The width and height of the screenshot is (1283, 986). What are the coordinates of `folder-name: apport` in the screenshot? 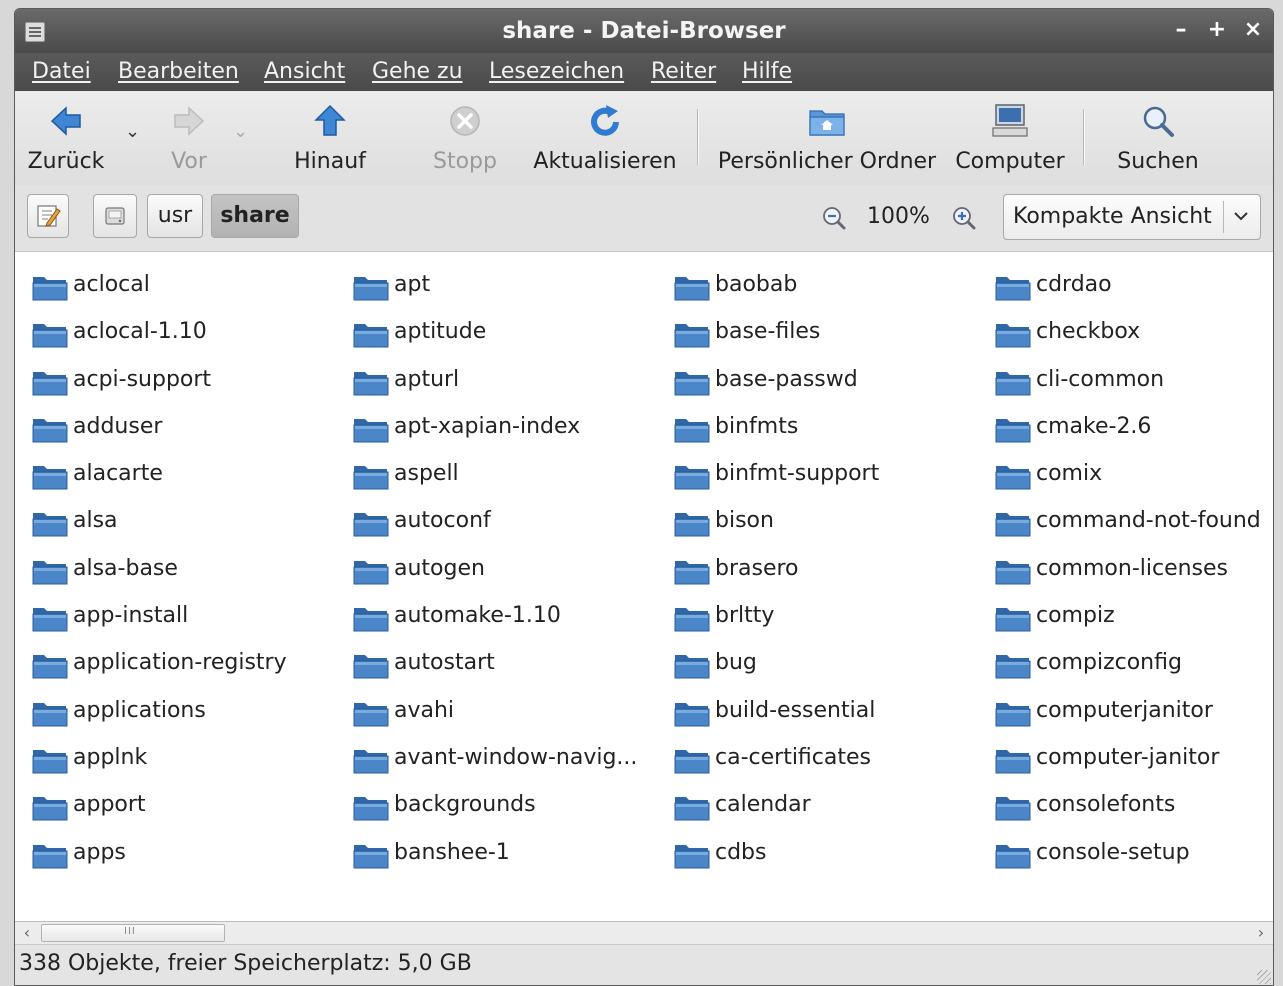 It's located at (109, 805).